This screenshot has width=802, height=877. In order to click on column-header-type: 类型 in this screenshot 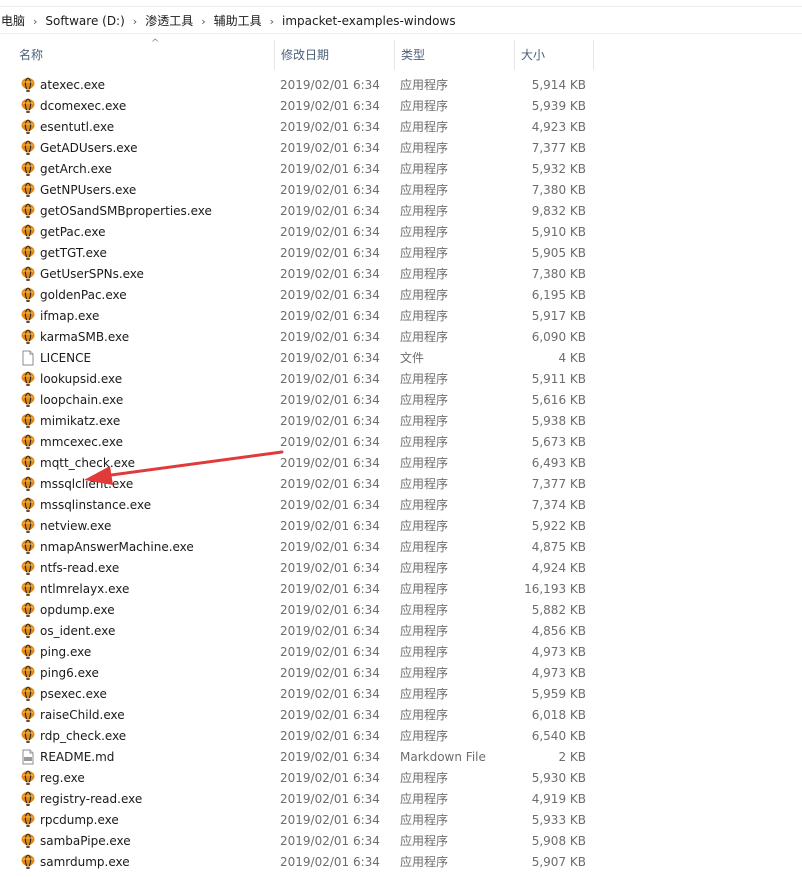, I will do `click(454, 55)`.